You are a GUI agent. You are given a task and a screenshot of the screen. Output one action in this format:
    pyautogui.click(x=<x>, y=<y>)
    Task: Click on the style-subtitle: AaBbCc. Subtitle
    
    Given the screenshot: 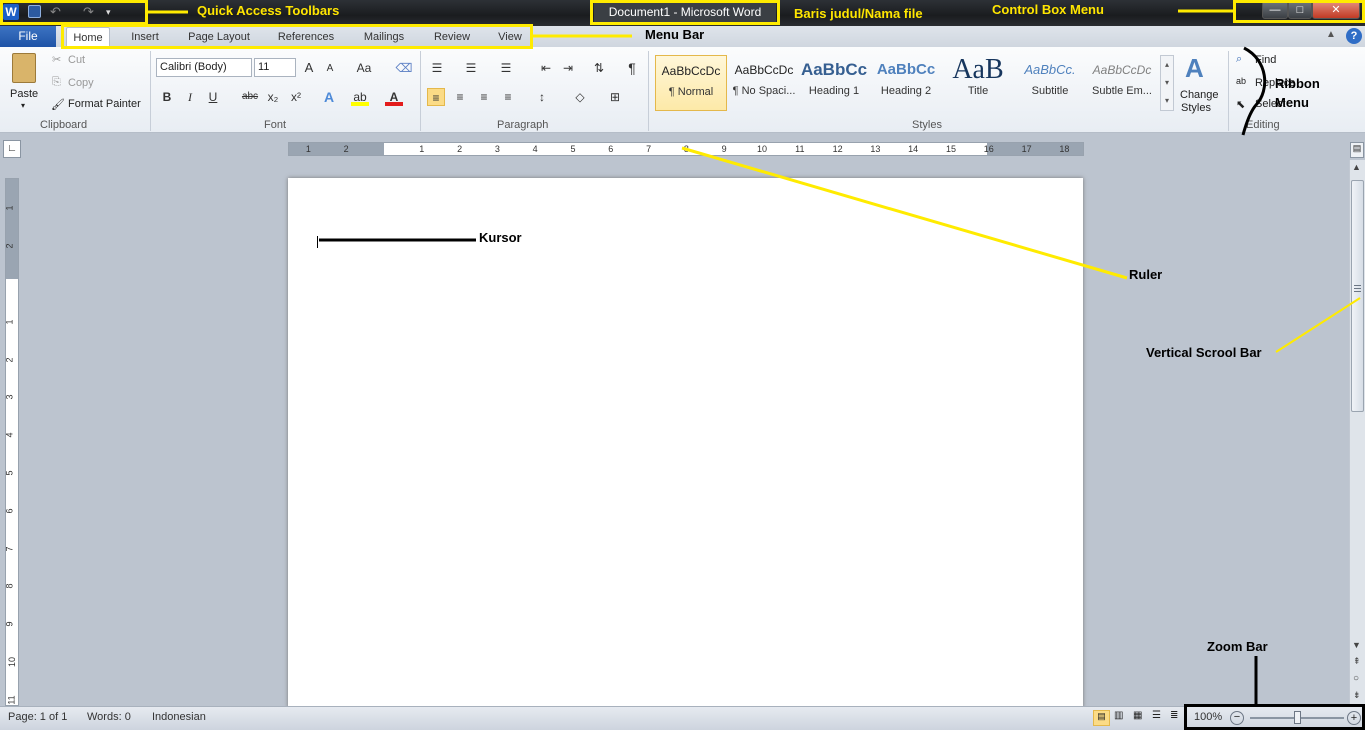 What is the action you would take?
    pyautogui.click(x=1050, y=83)
    